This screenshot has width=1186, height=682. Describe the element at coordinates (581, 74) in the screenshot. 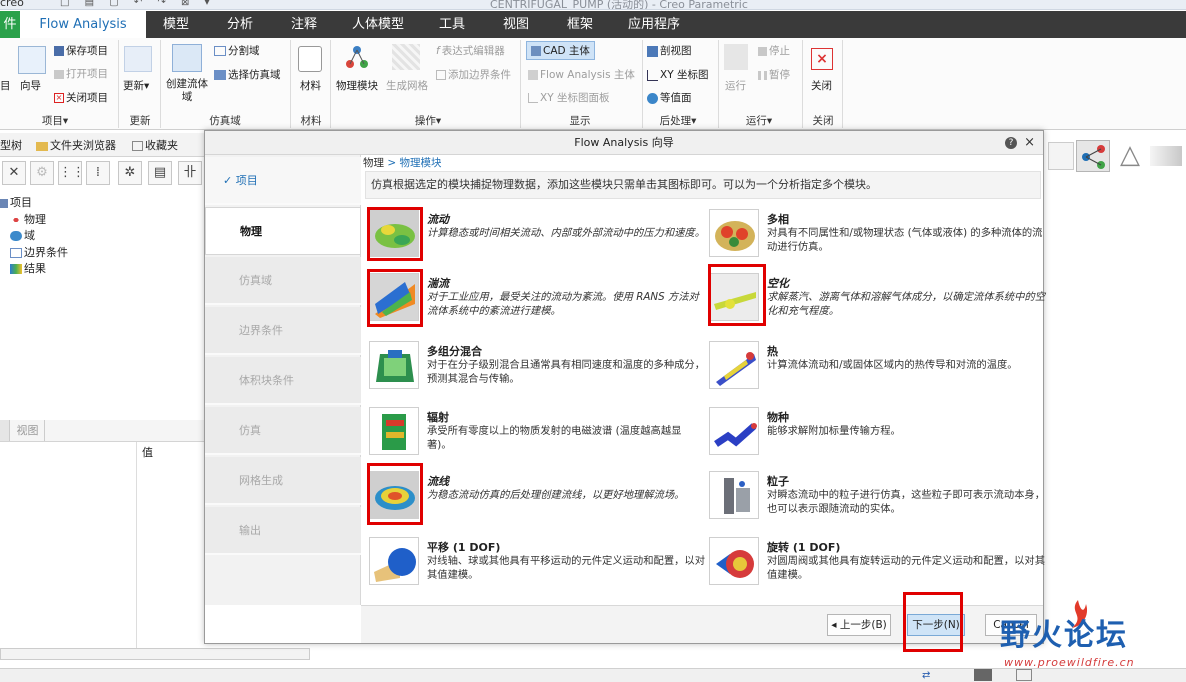

I see `fa-body-toggle: Flow Analysis 主体` at that location.